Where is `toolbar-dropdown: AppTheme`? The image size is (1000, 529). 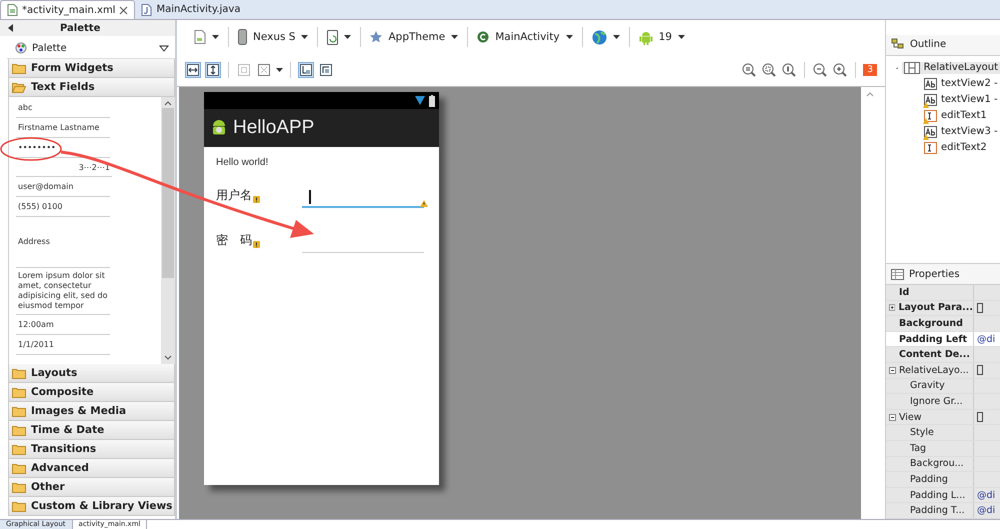
toolbar-dropdown: AppTheme is located at coordinates (414, 37).